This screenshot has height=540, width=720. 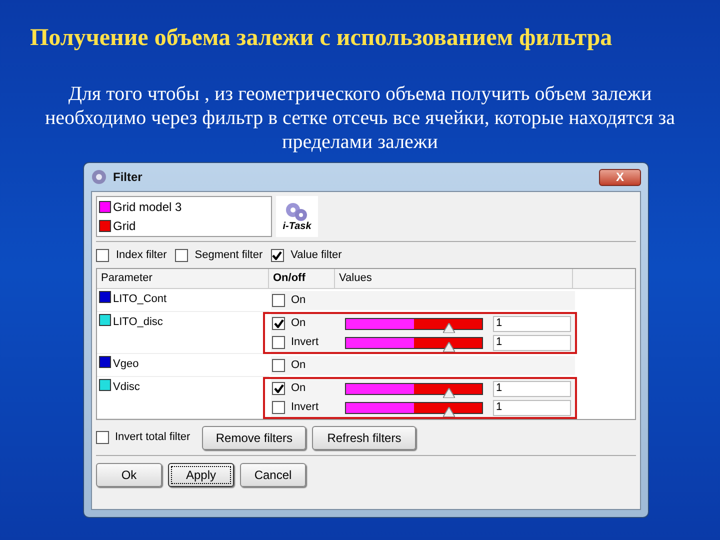 I want to click on parameter-name: LITO_Cont, so click(x=140, y=299).